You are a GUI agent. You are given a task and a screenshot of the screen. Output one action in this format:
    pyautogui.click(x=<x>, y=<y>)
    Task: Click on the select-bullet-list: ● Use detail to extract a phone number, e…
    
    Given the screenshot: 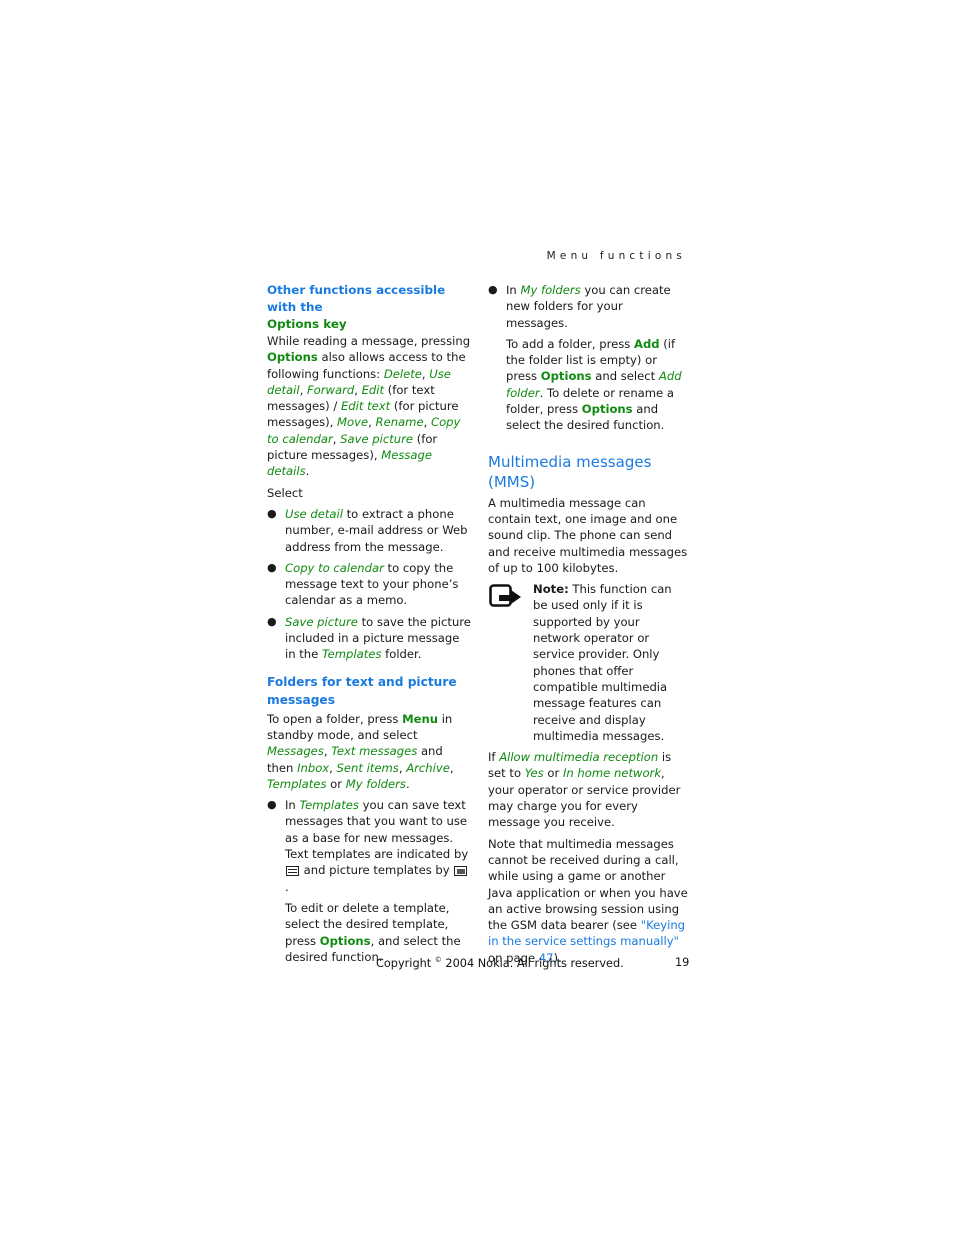 What is the action you would take?
    pyautogui.click(x=369, y=584)
    